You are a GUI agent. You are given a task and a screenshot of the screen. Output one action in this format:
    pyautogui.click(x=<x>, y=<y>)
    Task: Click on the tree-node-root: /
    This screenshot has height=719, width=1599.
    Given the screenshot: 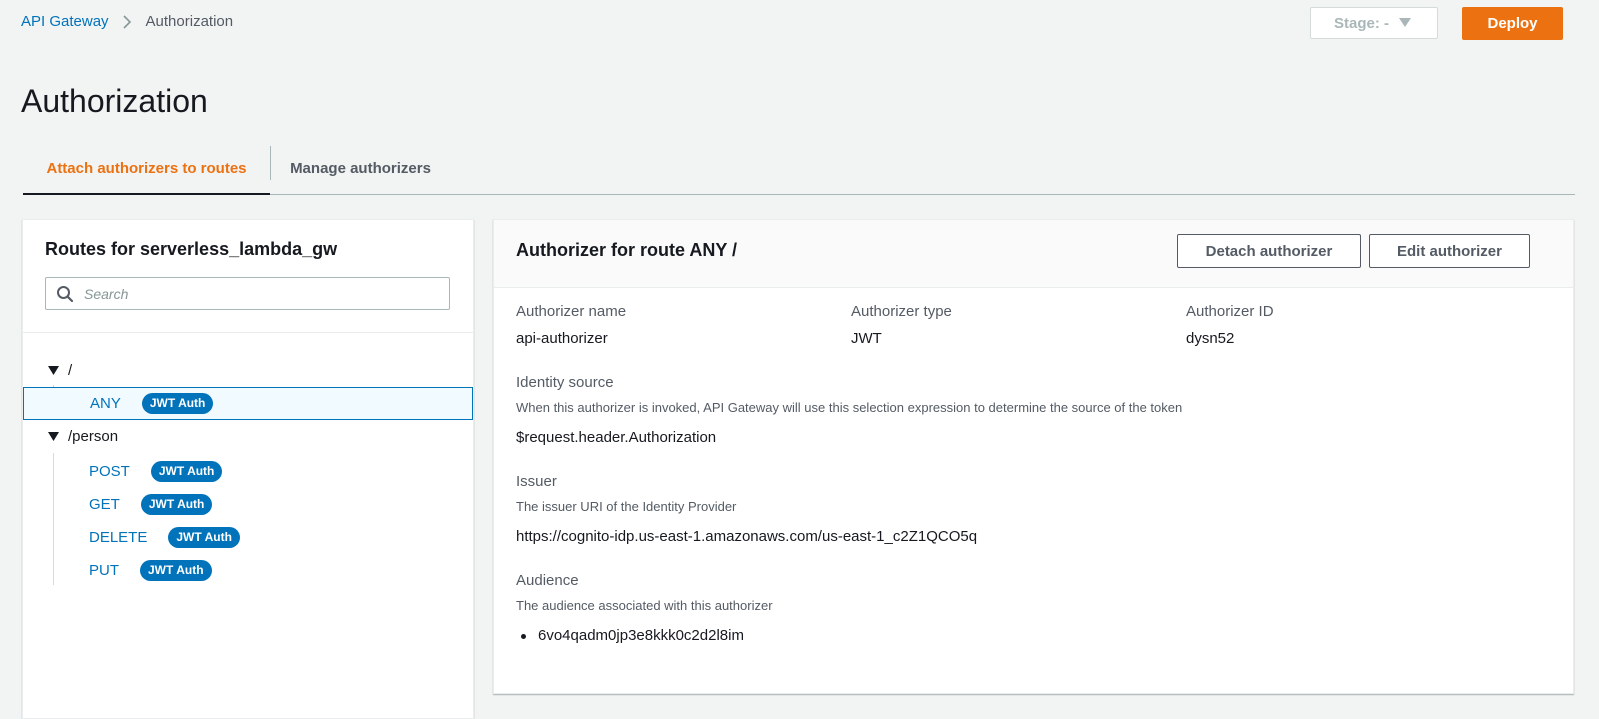 What is the action you would take?
    pyautogui.click(x=60, y=370)
    